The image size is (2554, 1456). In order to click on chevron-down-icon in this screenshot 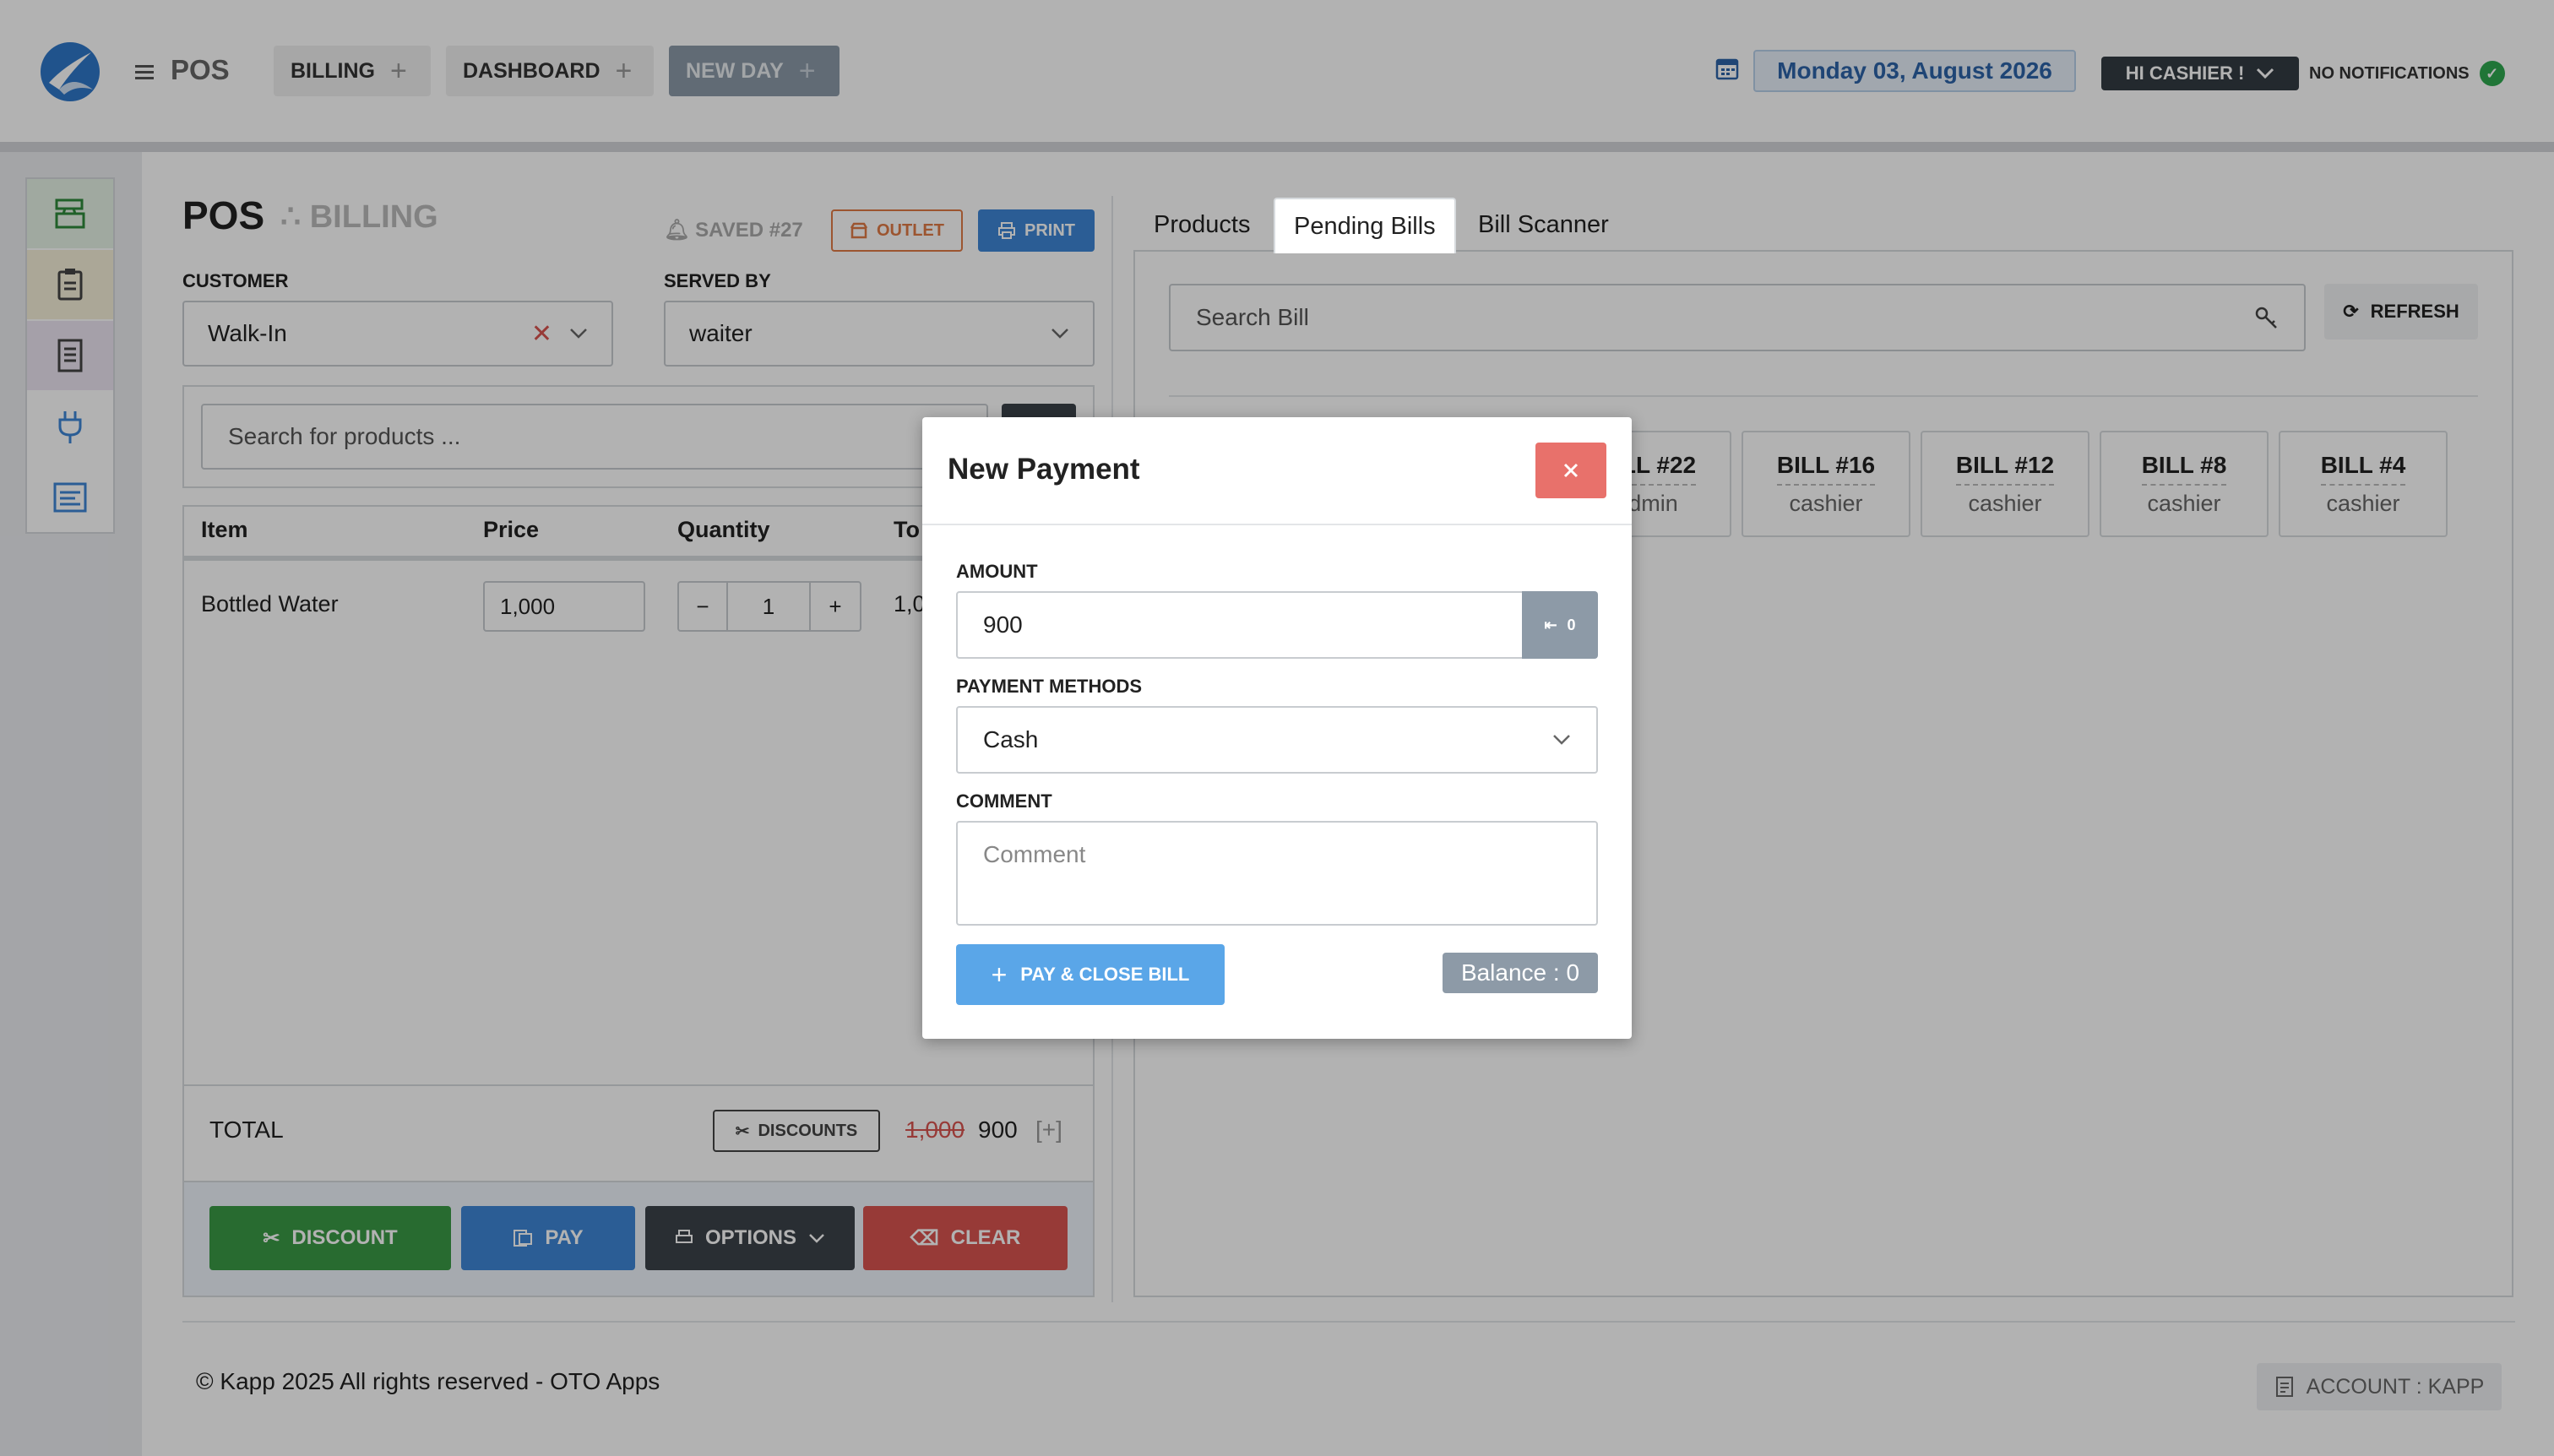, I will do `click(1561, 740)`.